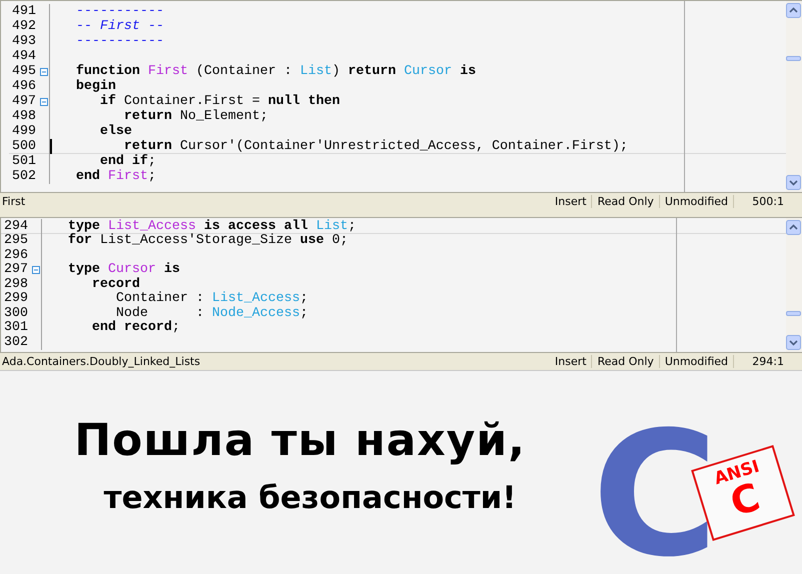 The width and height of the screenshot is (802, 574). Describe the element at coordinates (24, 86) in the screenshot. I see `line-number: 496` at that location.